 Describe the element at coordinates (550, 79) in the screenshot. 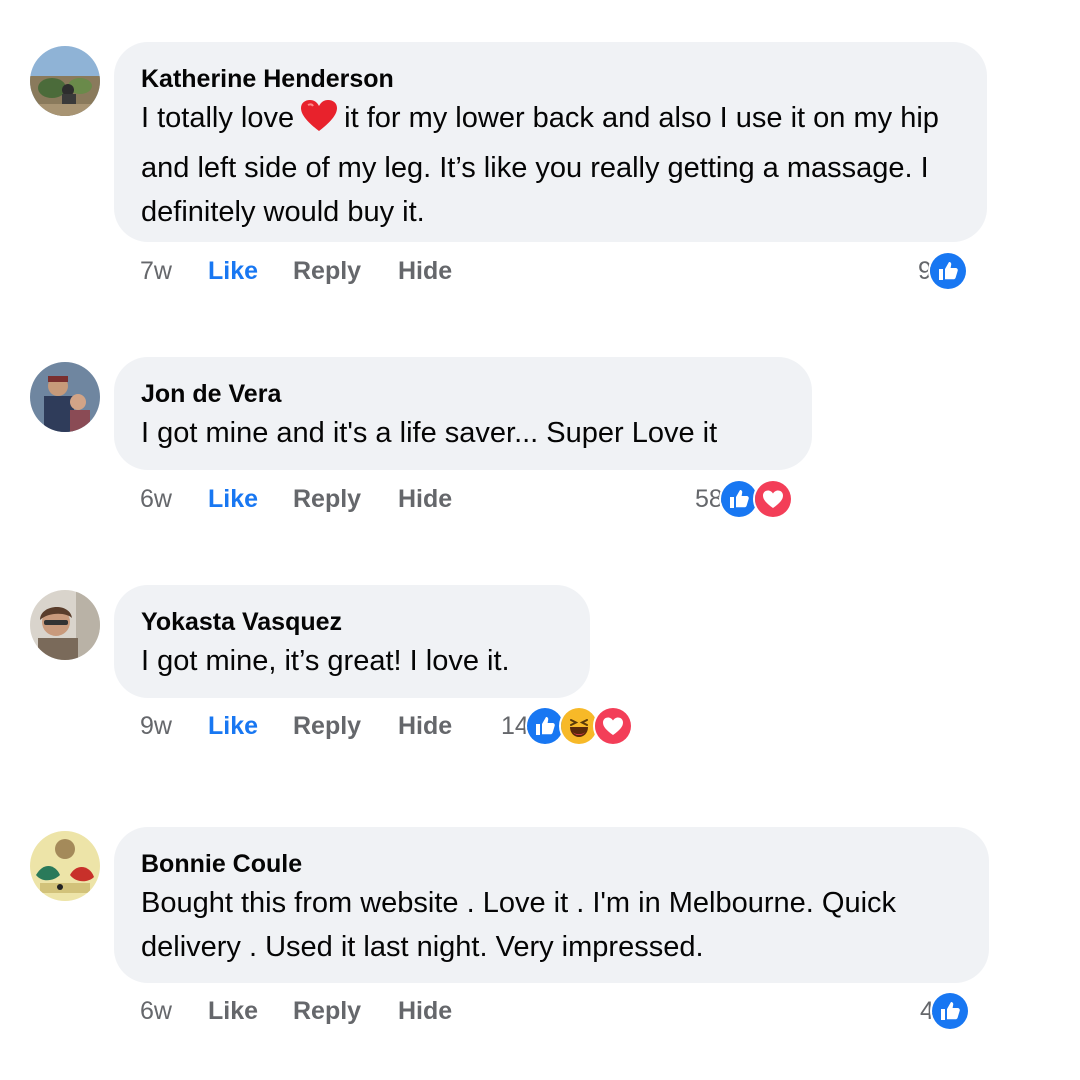

I see `comment-author: Katherine Henderson` at that location.